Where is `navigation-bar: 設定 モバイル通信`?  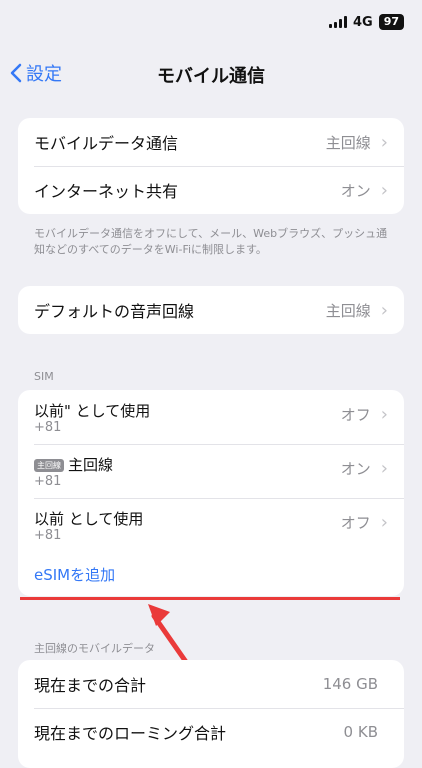
navigation-bar: 設定 モバイル通信 is located at coordinates (211, 74).